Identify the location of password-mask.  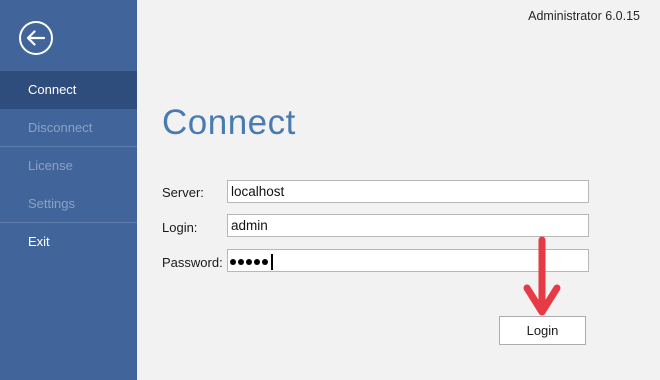
(251, 262).